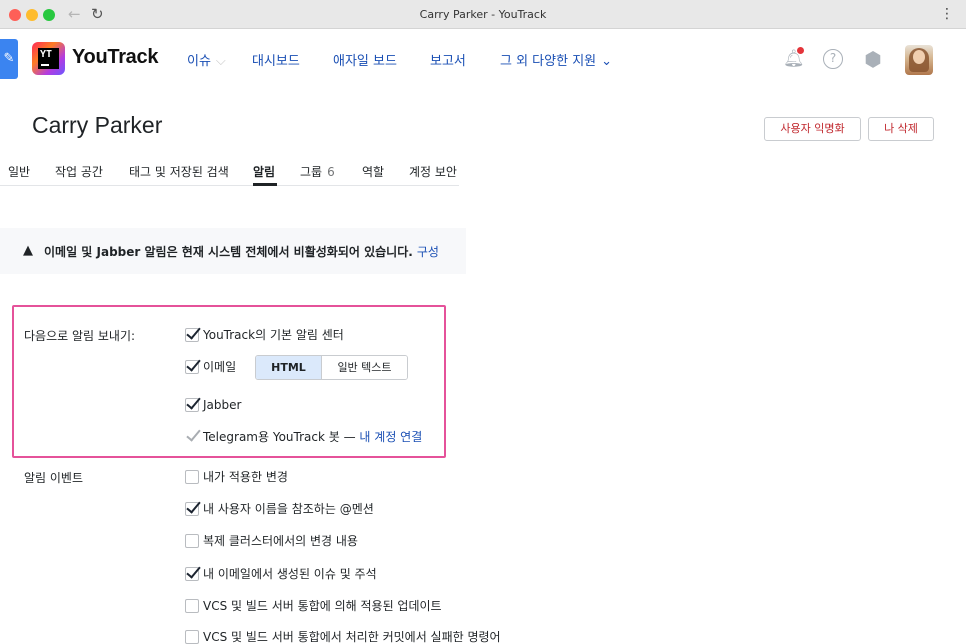 This screenshot has width=966, height=644. What do you see at coordinates (97, 125) in the screenshot?
I see `page-title: Carry Parker` at bounding box center [97, 125].